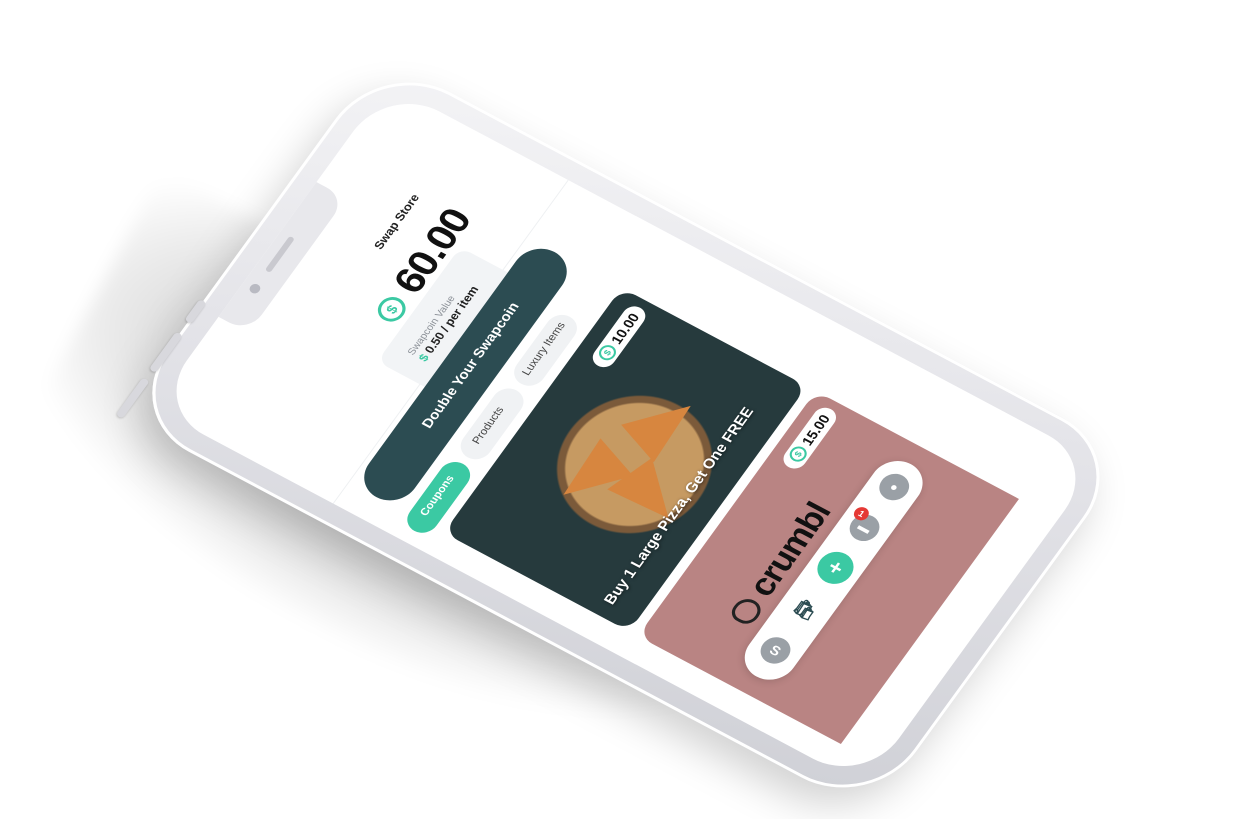  Describe the element at coordinates (255, 289) in the screenshot. I see `front-camera` at that location.